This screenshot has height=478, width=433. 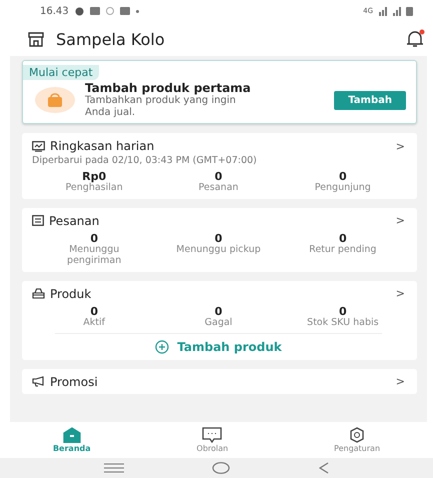 What do you see at coordinates (38, 146) in the screenshot?
I see `chart-icon` at bounding box center [38, 146].